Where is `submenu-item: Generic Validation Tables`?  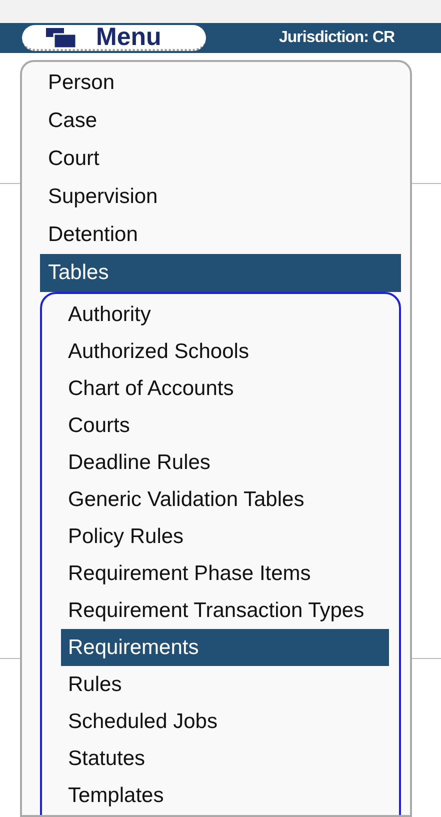 submenu-item: Generic Validation Tables is located at coordinates (225, 499).